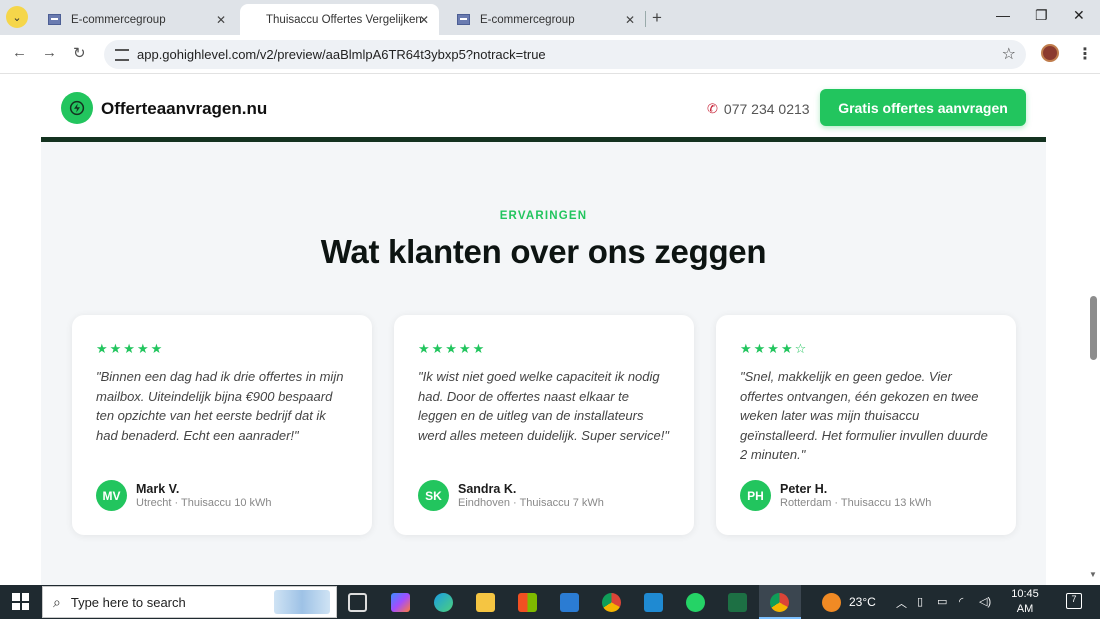 This screenshot has height=632, width=1100. What do you see at coordinates (961, 601) in the screenshot?
I see `wifi-icon: ◜` at bounding box center [961, 601].